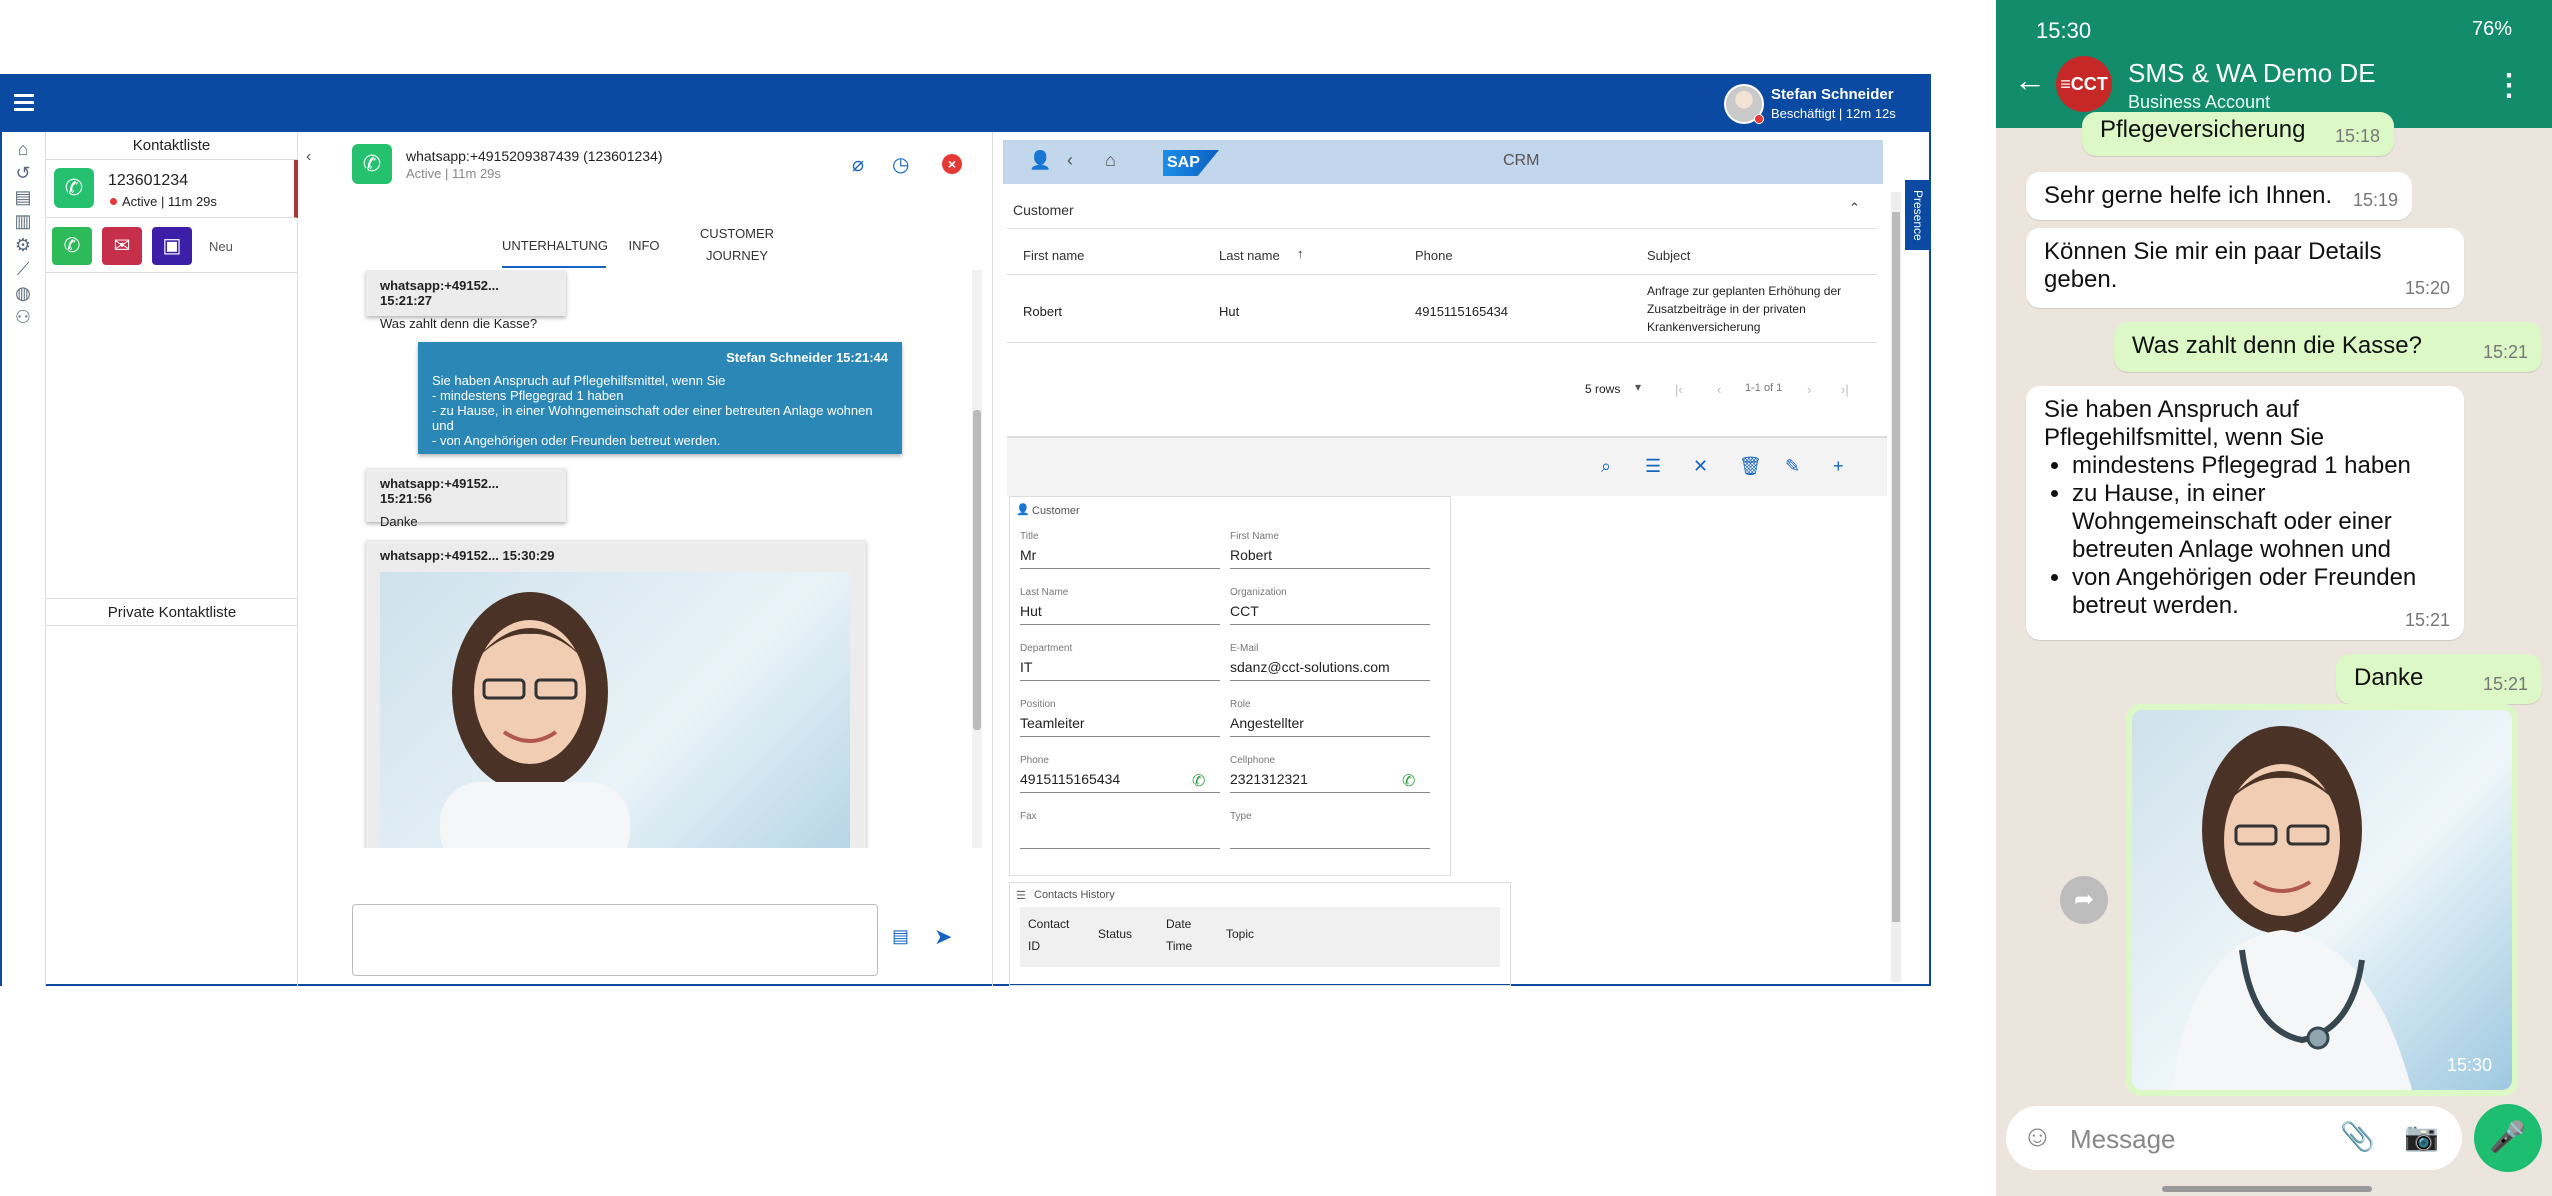  I want to click on chat-bubble-incoming: Sehr gerne helfe ich Ihnen. 15:19, so click(2219, 196).